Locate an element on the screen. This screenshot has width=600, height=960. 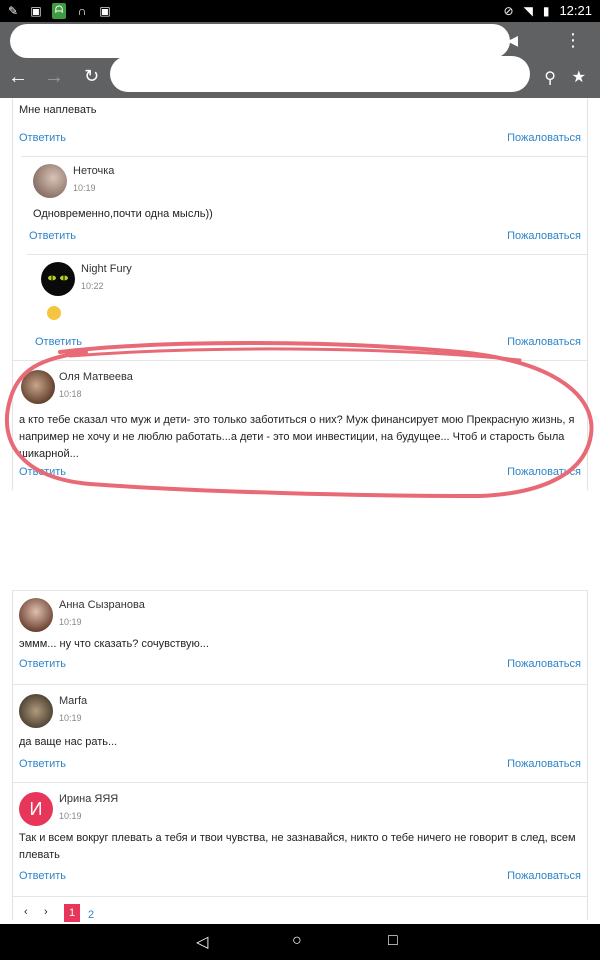
back-icon: ◁ is located at coordinates (202, 942).